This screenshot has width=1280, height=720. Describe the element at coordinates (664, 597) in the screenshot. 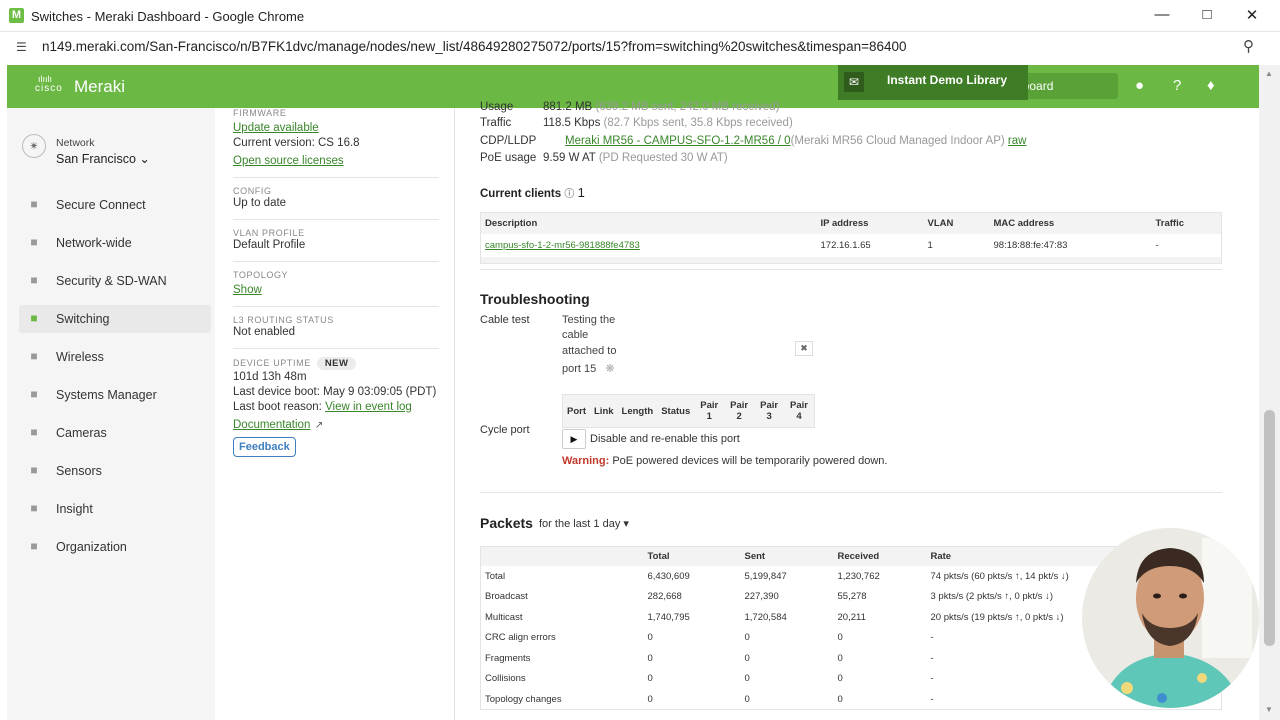

I see `table-cell: 282,668` at that location.